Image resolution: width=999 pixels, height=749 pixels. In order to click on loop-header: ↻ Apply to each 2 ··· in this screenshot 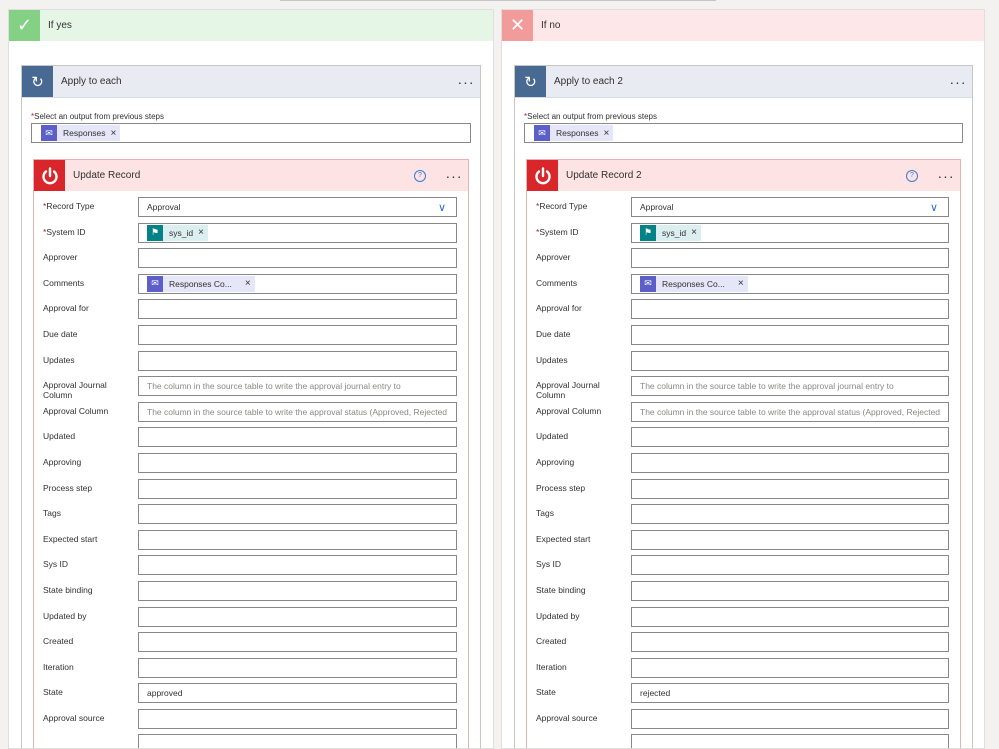, I will do `click(743, 82)`.